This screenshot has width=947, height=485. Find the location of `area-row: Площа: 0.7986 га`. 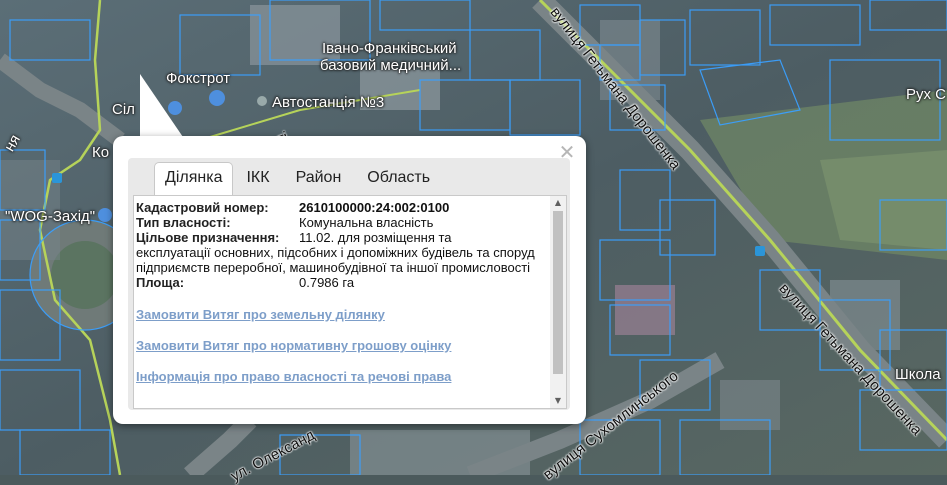

area-row: Площа: 0.7986 га is located at coordinates (342, 282).